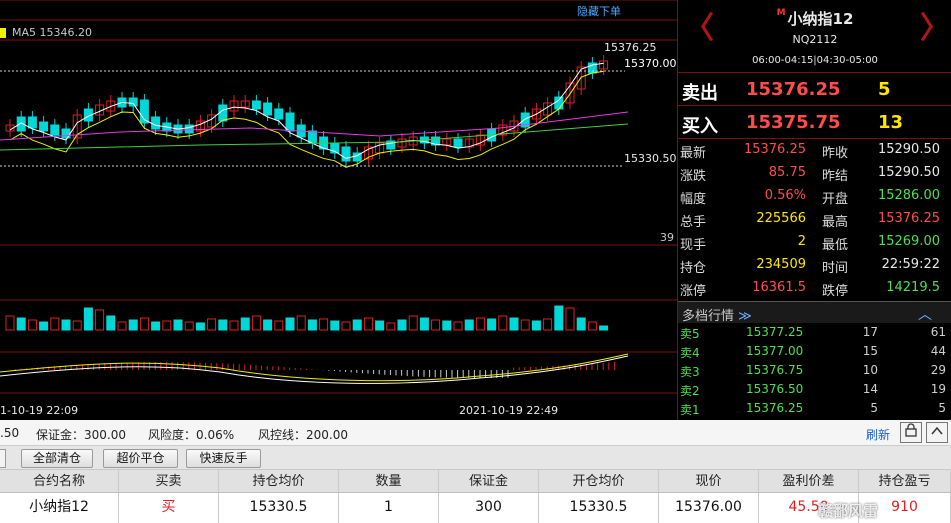 This screenshot has width=951, height=523. I want to click on table-cell: 小纳指12, so click(59, 508).